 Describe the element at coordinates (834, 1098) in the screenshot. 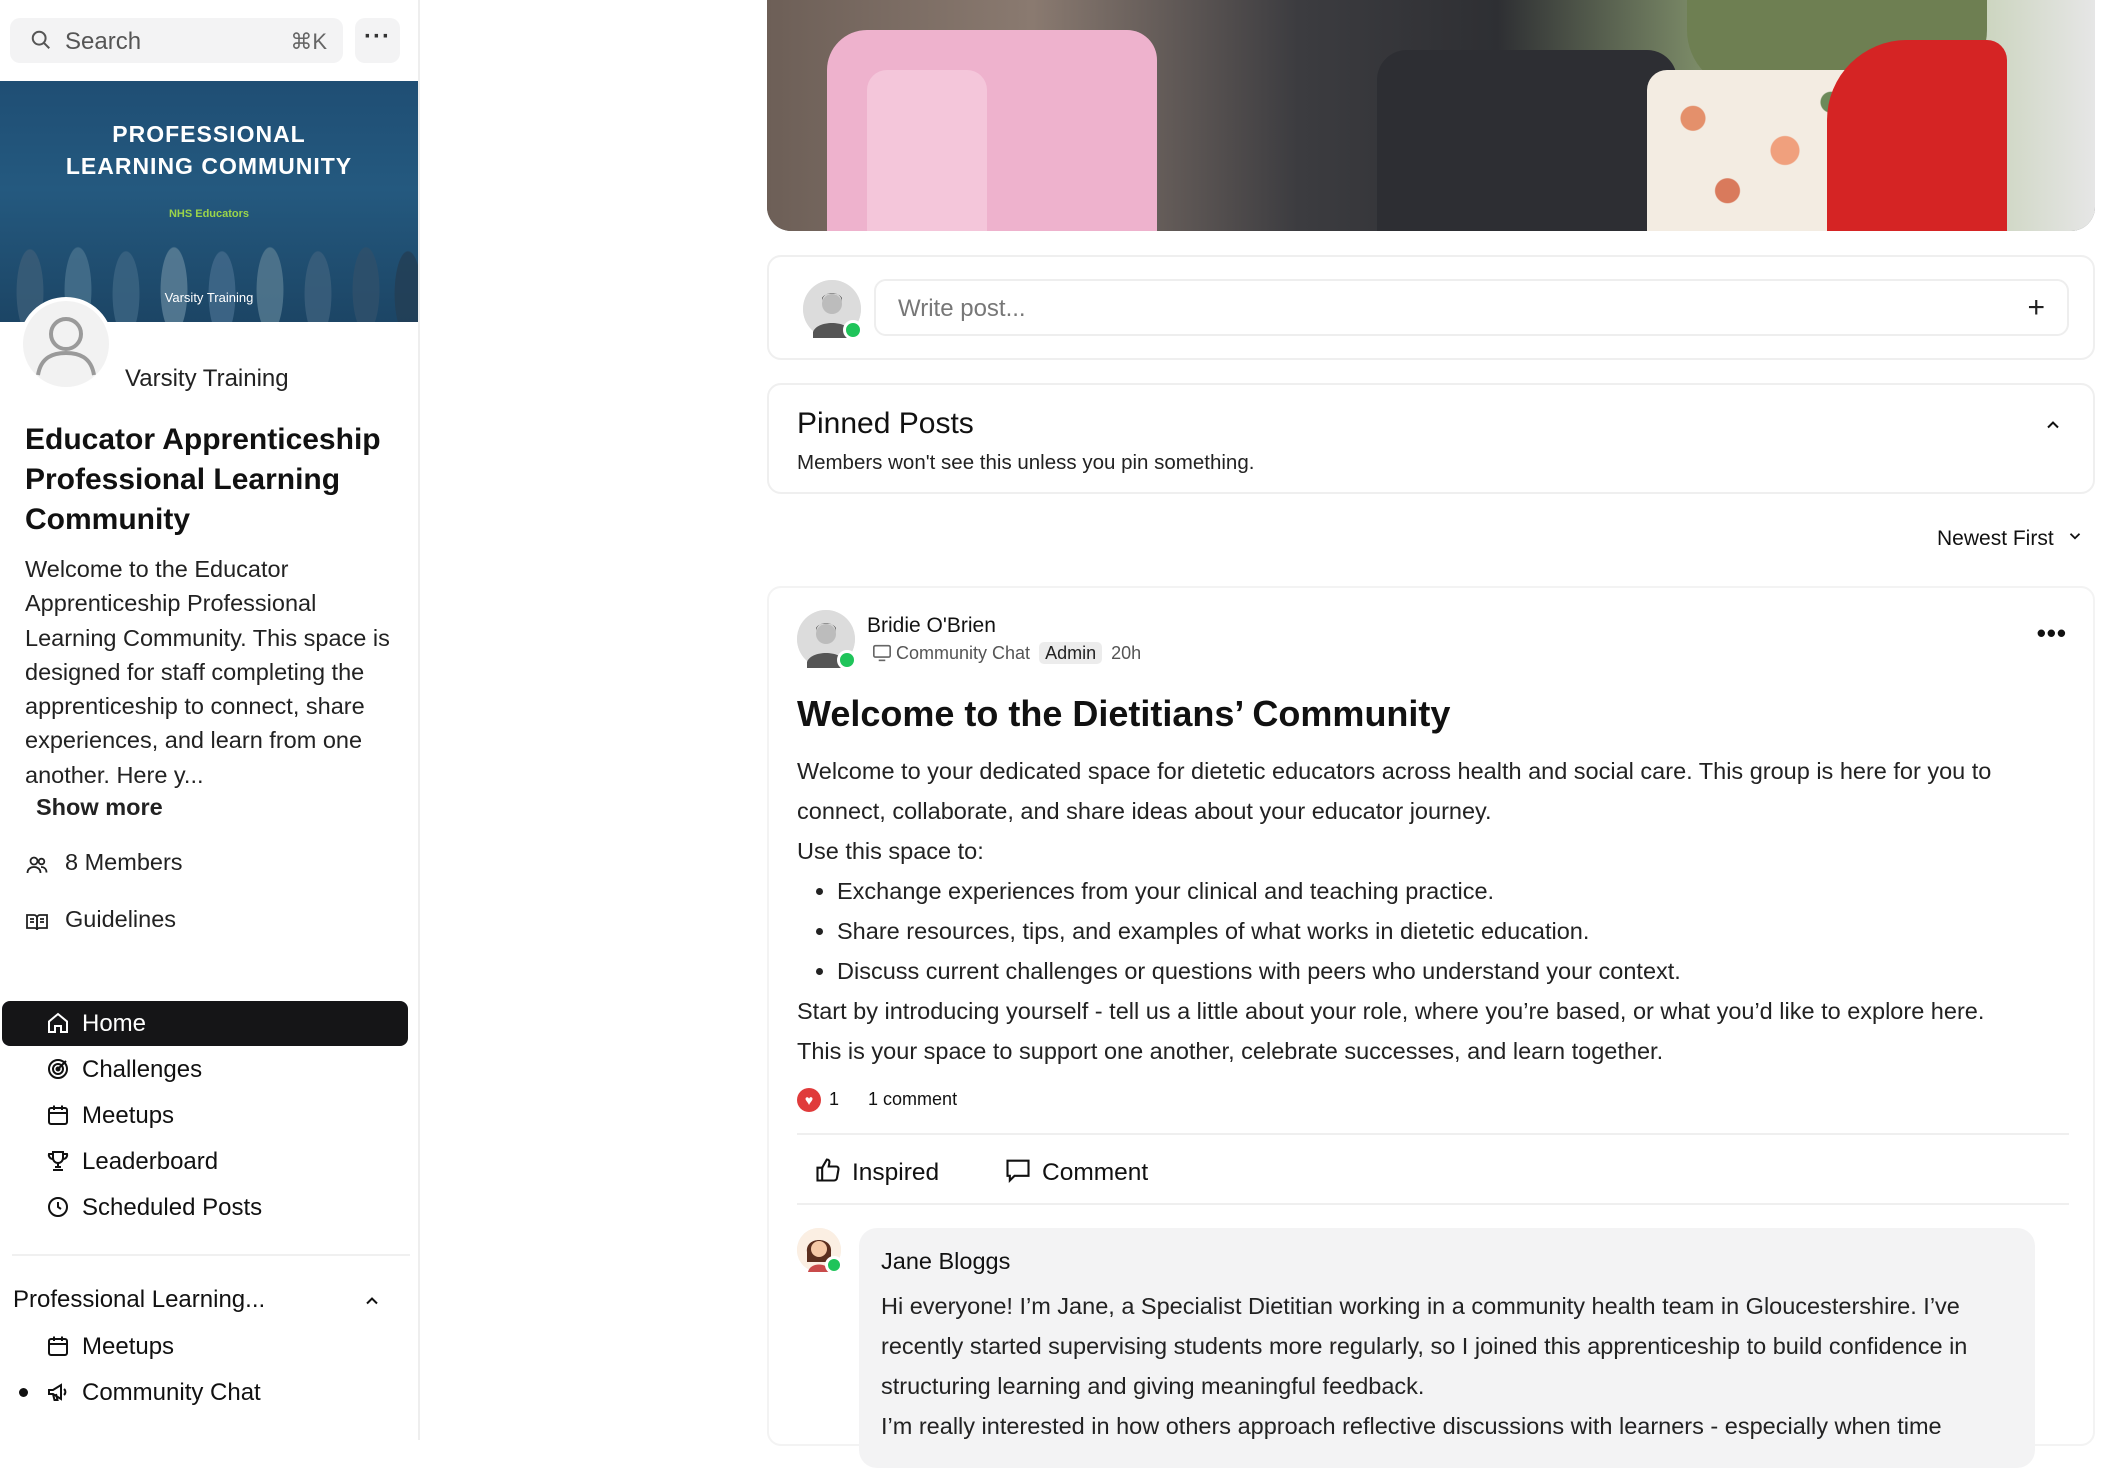

I see `reaction-count: 1` at that location.